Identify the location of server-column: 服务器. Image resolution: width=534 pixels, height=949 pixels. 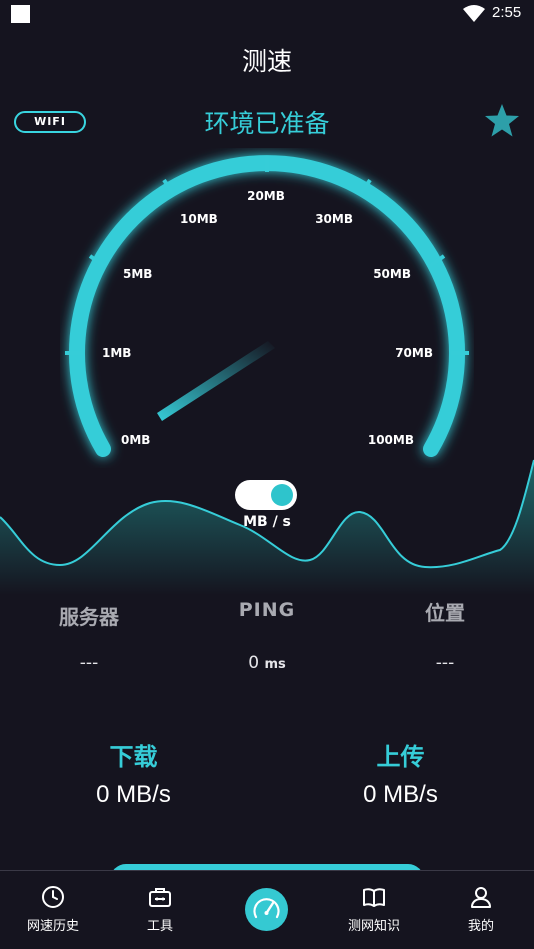
(89, 615).